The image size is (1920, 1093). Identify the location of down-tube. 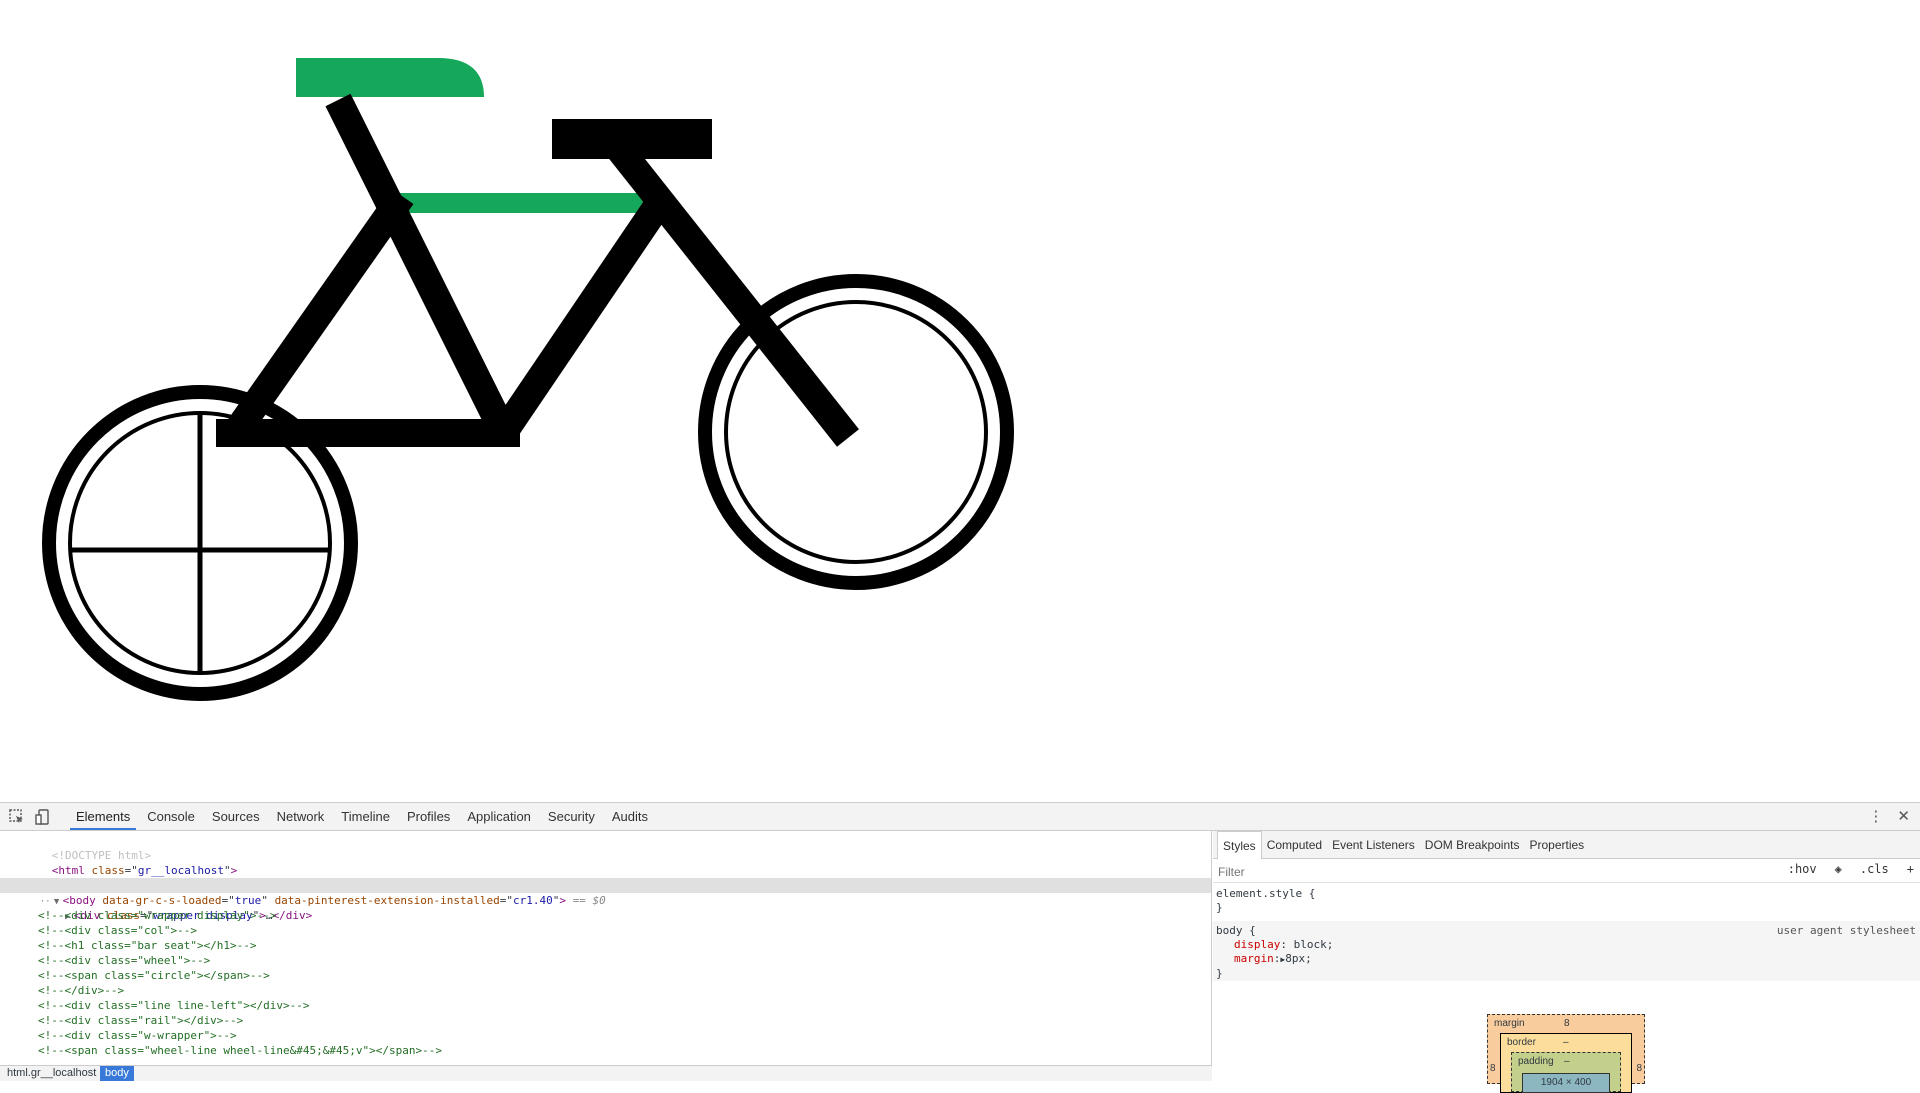
(579, 321).